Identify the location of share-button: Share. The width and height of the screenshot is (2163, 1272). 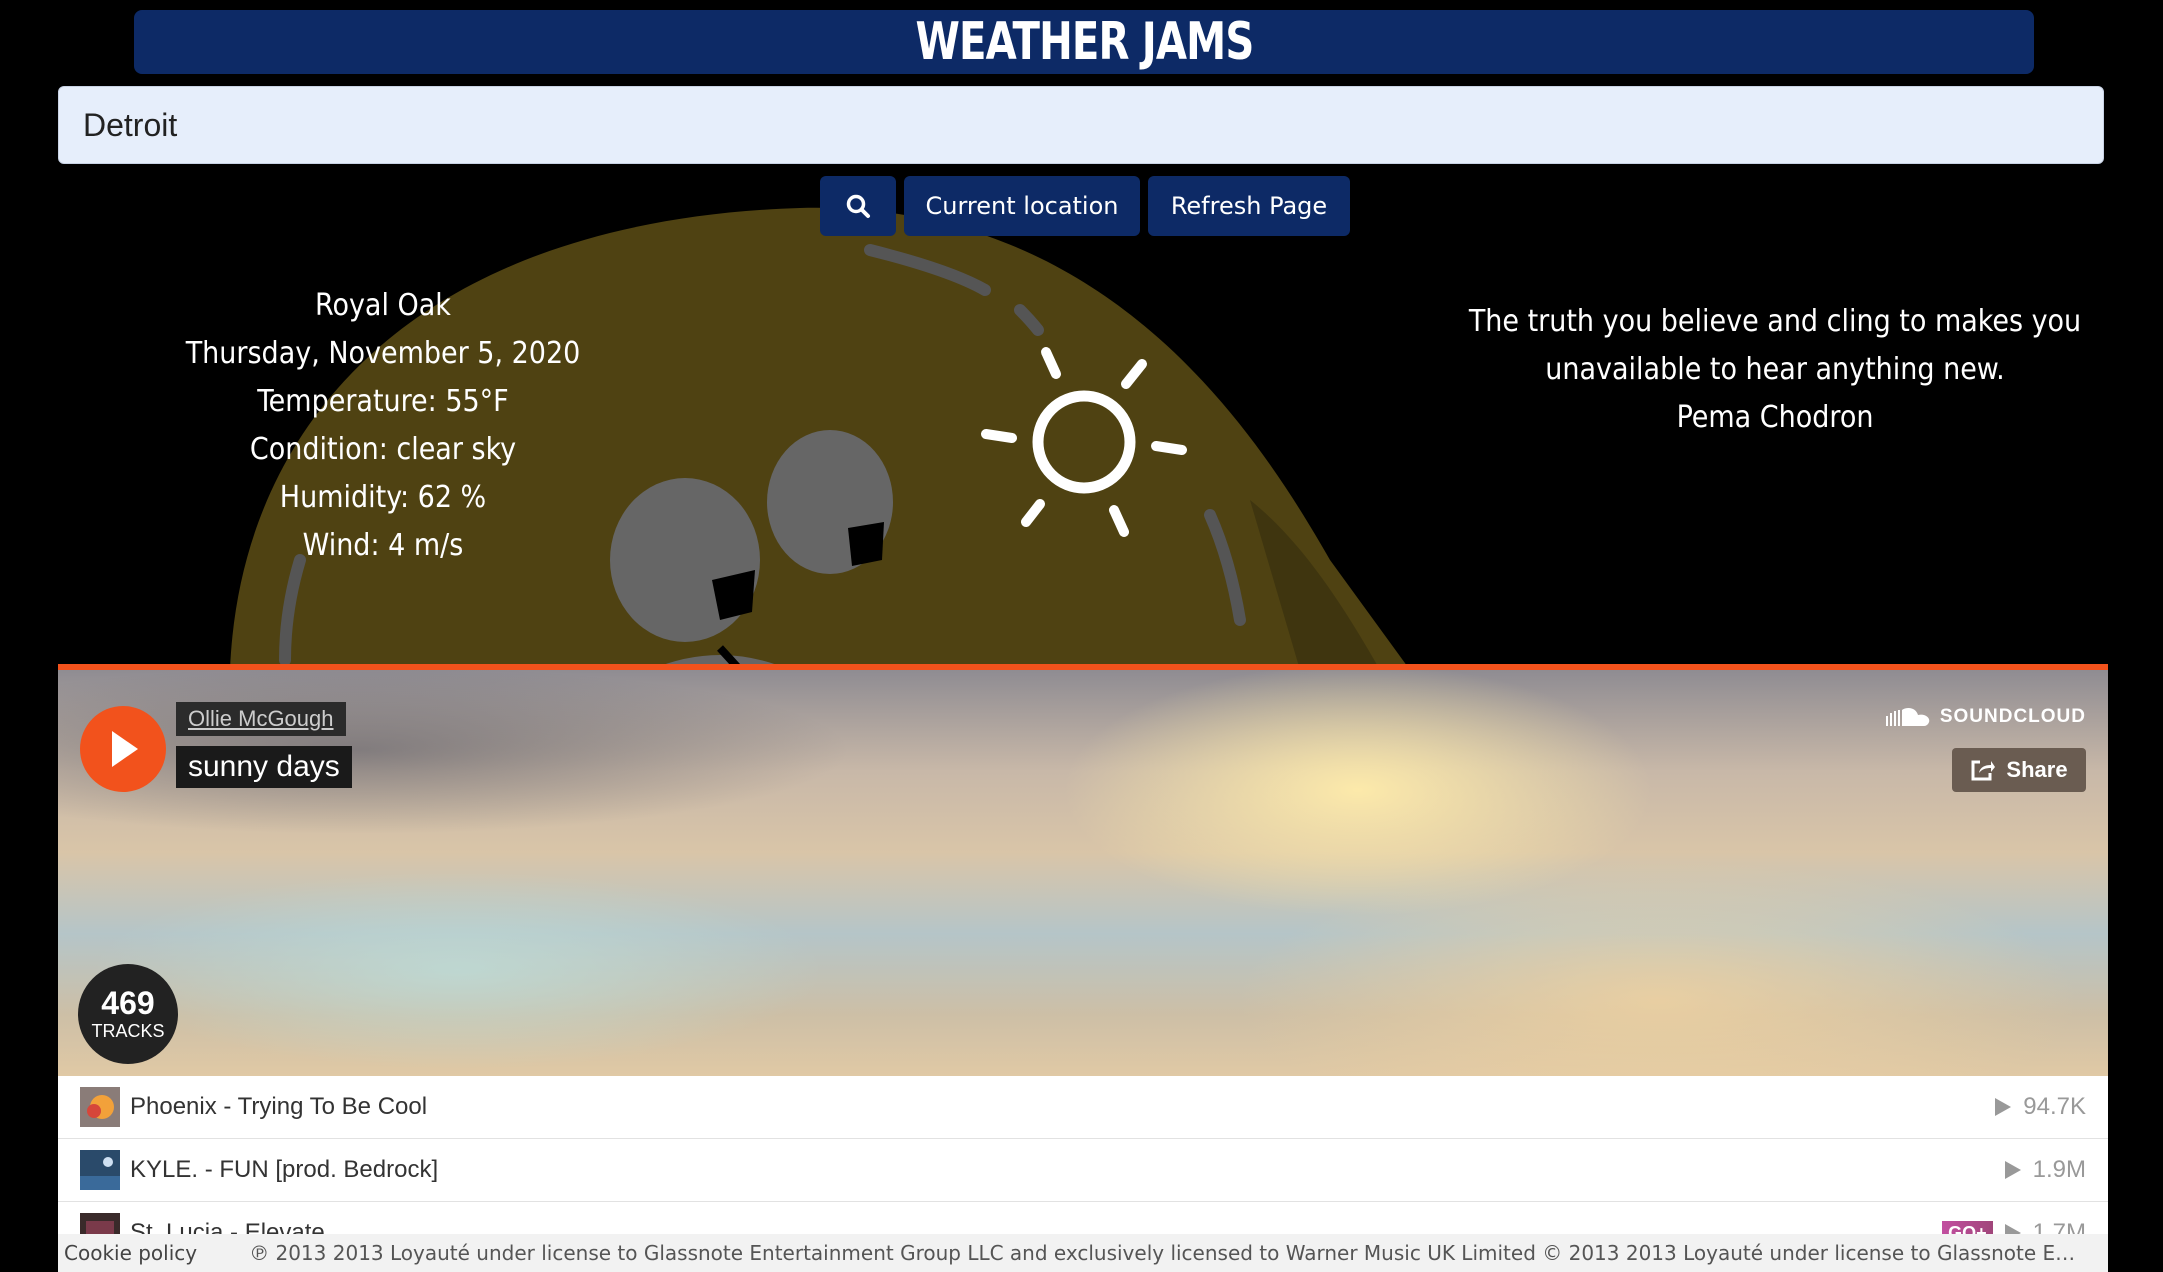
(2019, 770).